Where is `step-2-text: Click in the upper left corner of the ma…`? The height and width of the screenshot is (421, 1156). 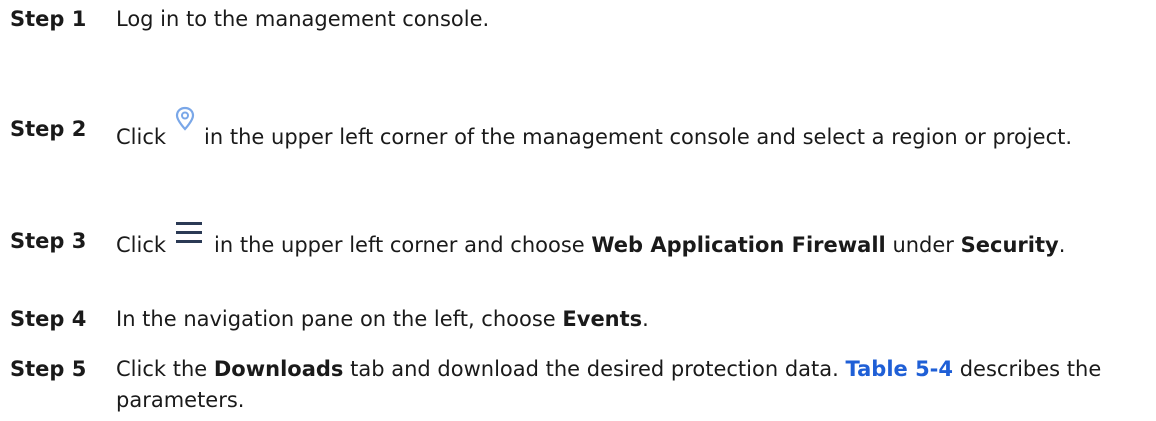
step-2-text: Click in the upper left corner of the ma… is located at coordinates (628, 129).